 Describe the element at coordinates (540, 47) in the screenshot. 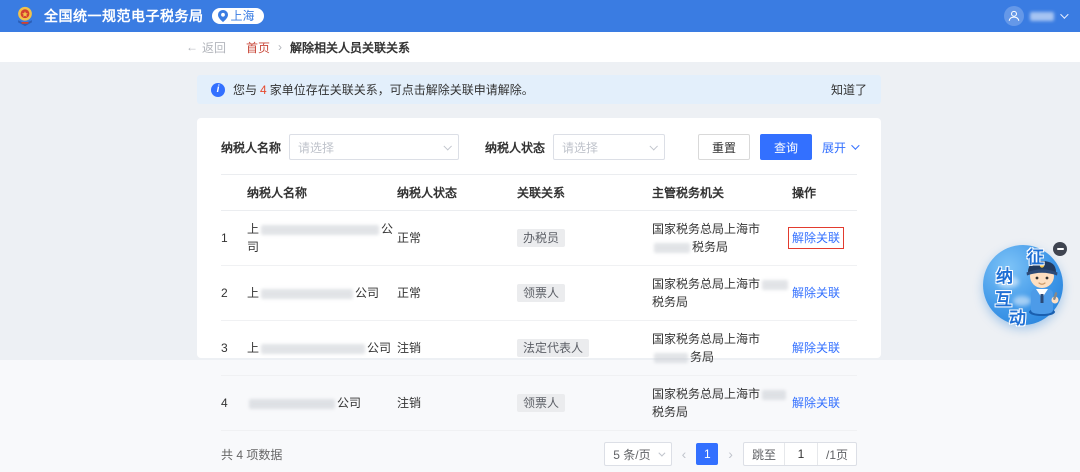

I see `breadcrumb: ← 返回 首页 › 解除相关人员关联关系` at that location.